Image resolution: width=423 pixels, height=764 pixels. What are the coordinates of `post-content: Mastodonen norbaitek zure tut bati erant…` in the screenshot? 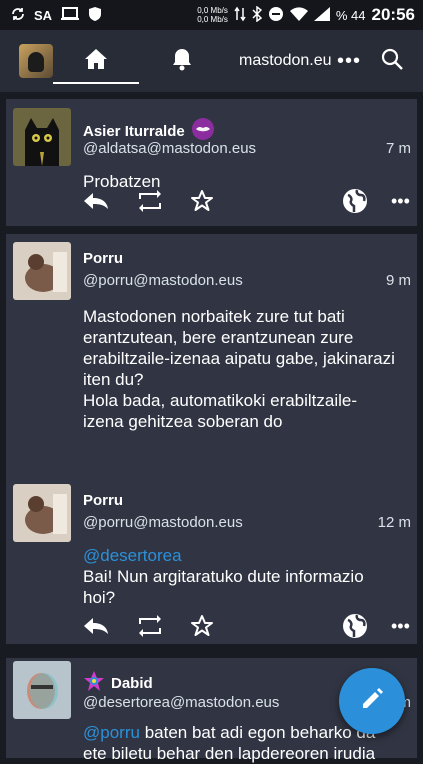 It's located at (239, 369).